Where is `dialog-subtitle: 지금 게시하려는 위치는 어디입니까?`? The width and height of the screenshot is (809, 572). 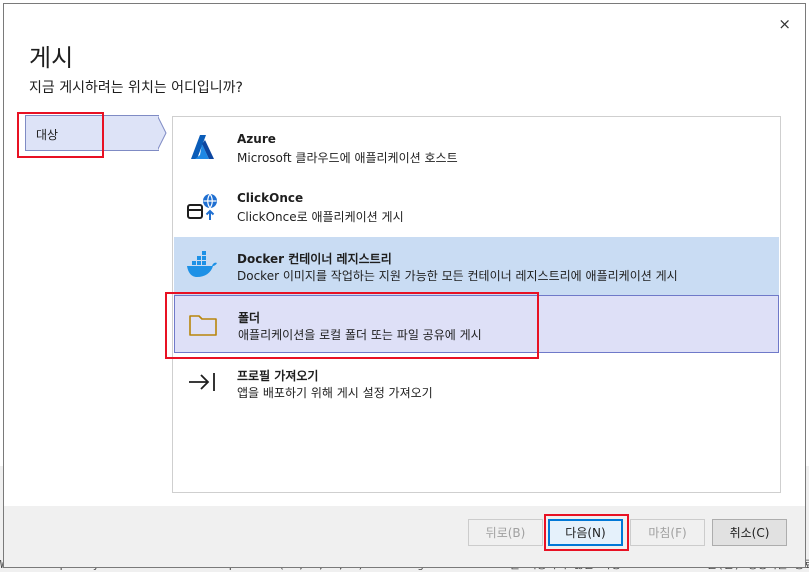 dialog-subtitle: 지금 게시하려는 위치는 어디입니까? is located at coordinates (136, 88).